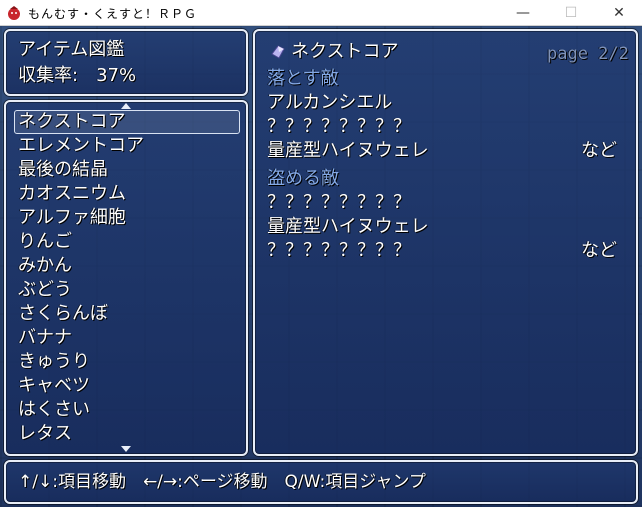 This screenshot has width=642, height=507. I want to click on drop-header: 落とす敵, so click(303, 78).